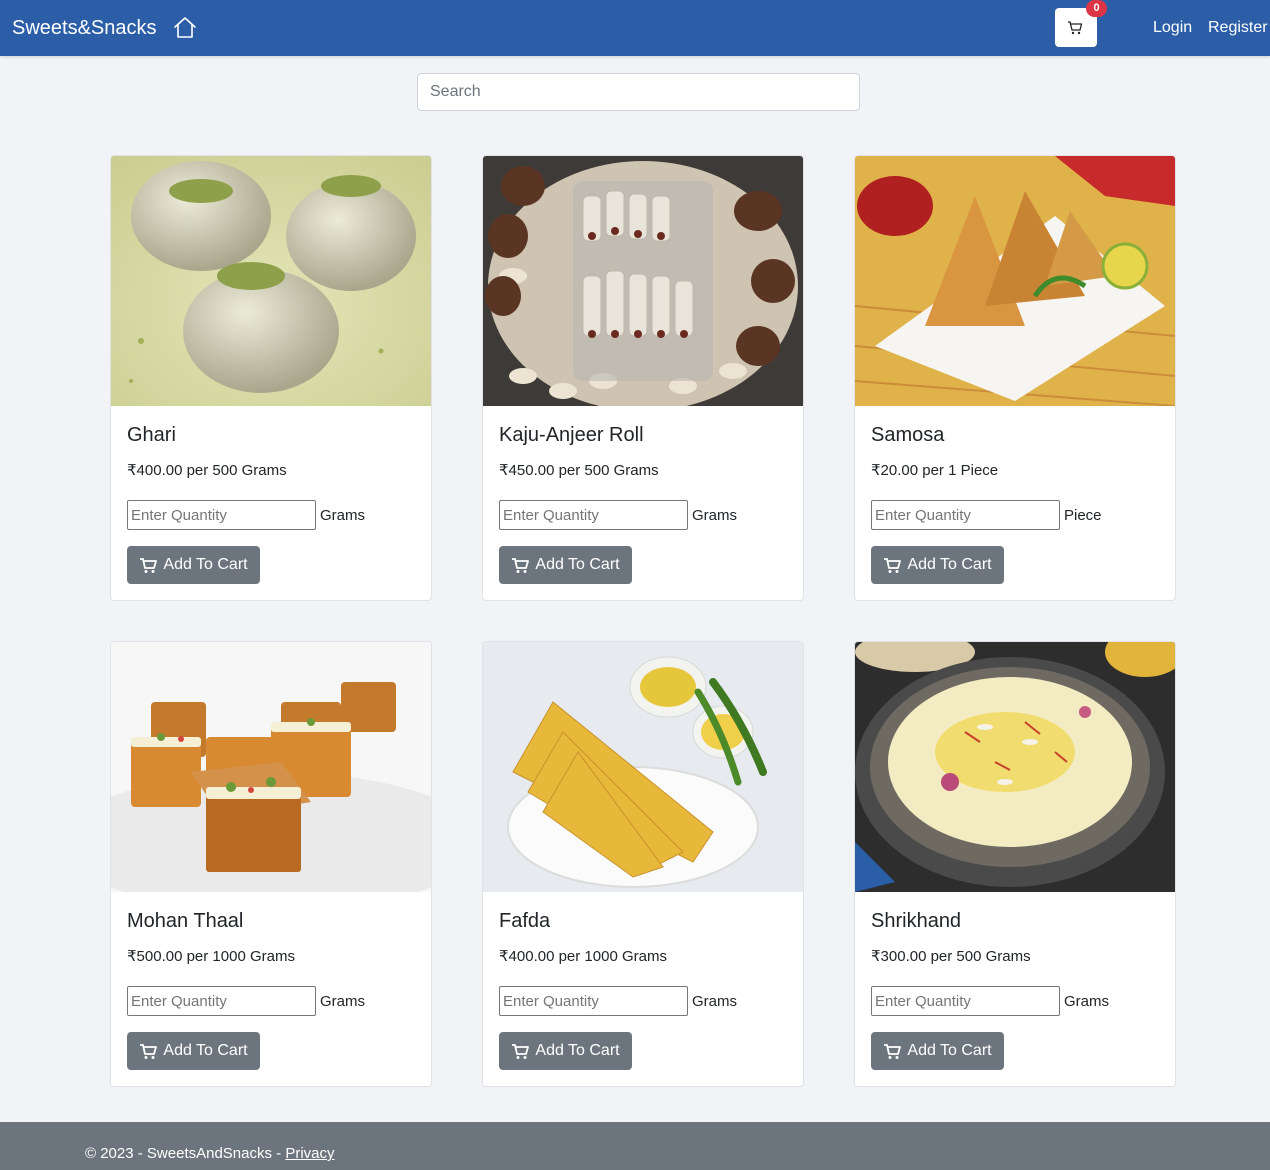  Describe the element at coordinates (207, 470) in the screenshot. I see `product-price: ₹400.00 per 500 Grams` at that location.